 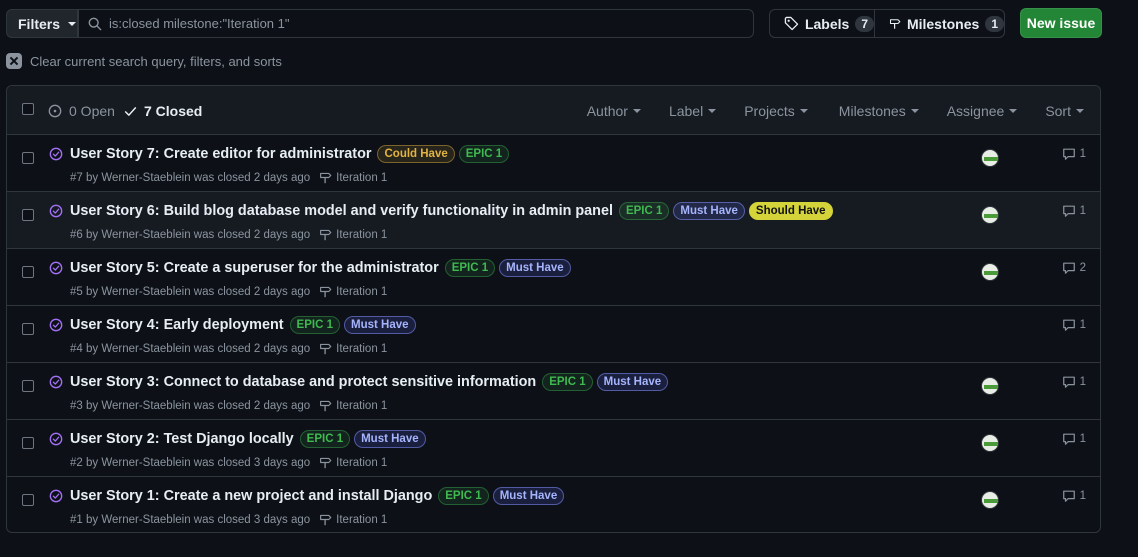 What do you see at coordinates (177, 325) in the screenshot?
I see `issue-title-link: User Story 4: Early deployment` at bounding box center [177, 325].